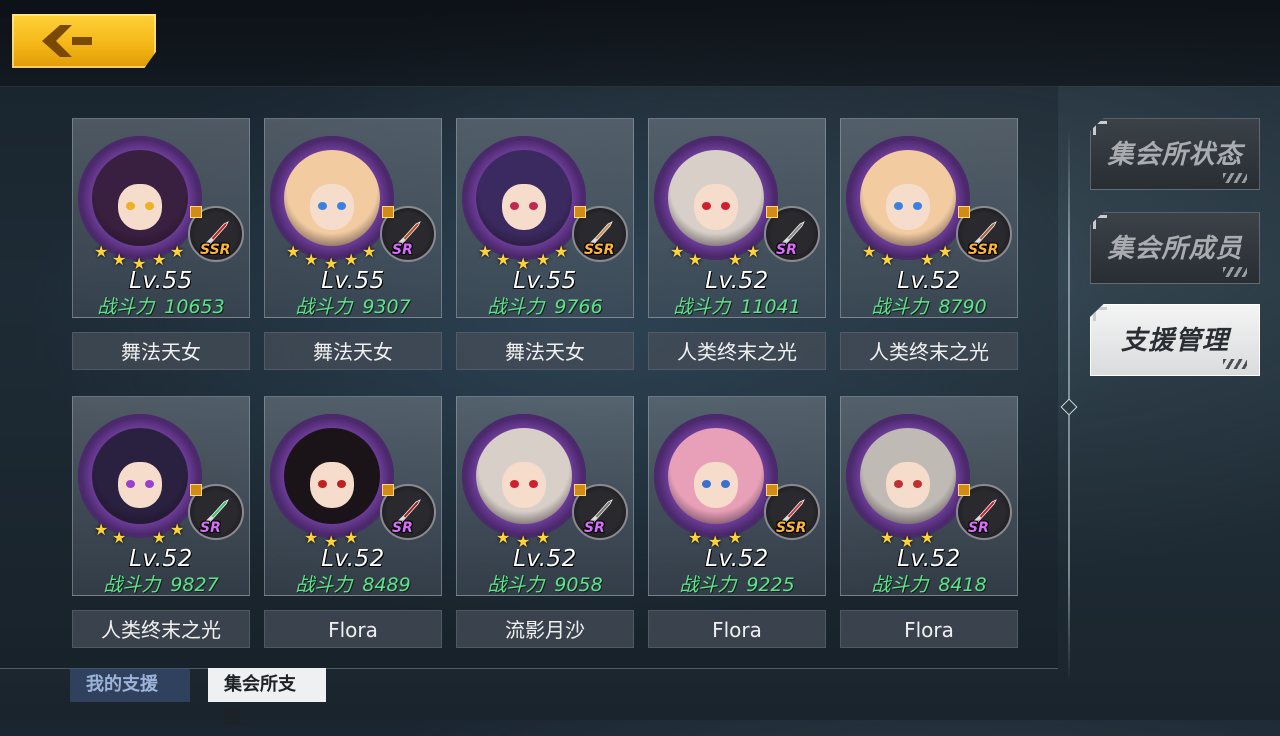 Image resolution: width=1280 pixels, height=736 pixels. I want to click on side-menu-club-members: 集会所成员, so click(1175, 248).